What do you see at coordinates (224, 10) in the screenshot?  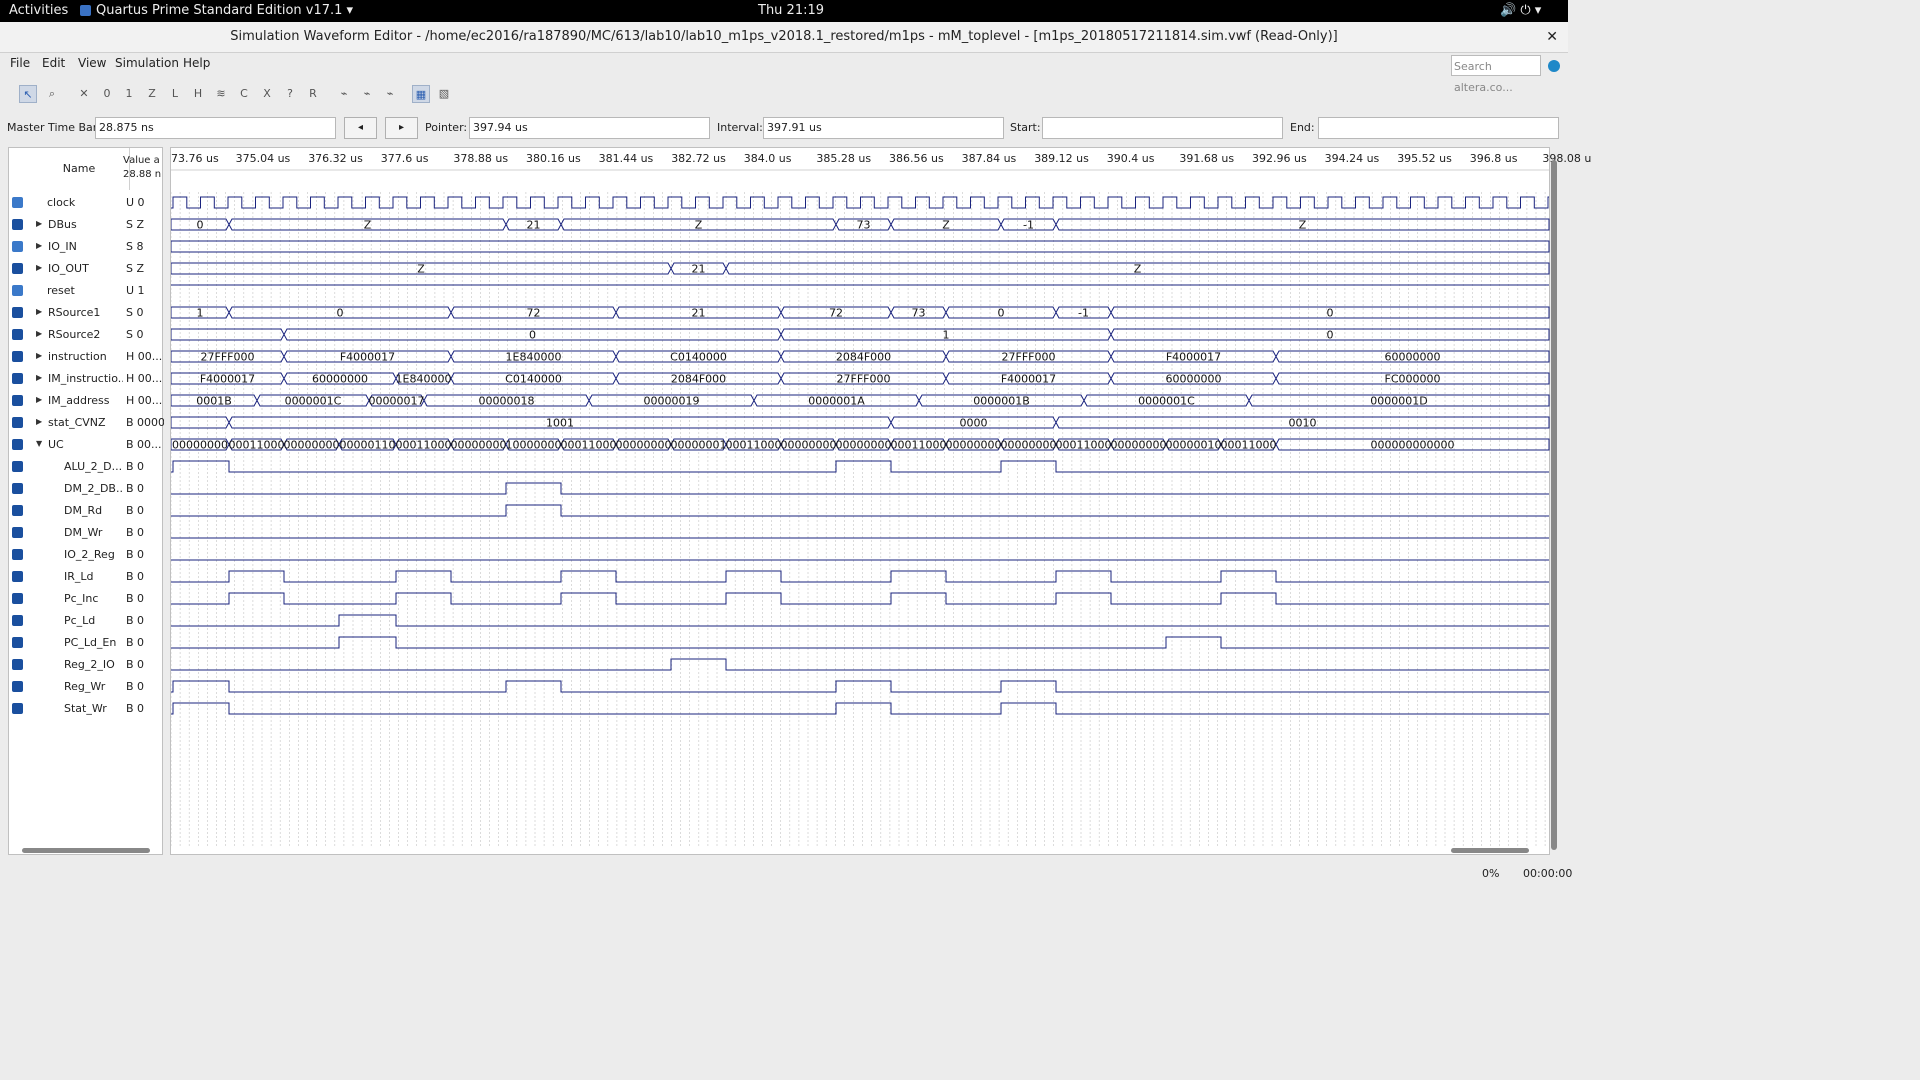 I see `app-menu-button: Quartus Prime Standard Edition v17.1 ▾` at bounding box center [224, 10].